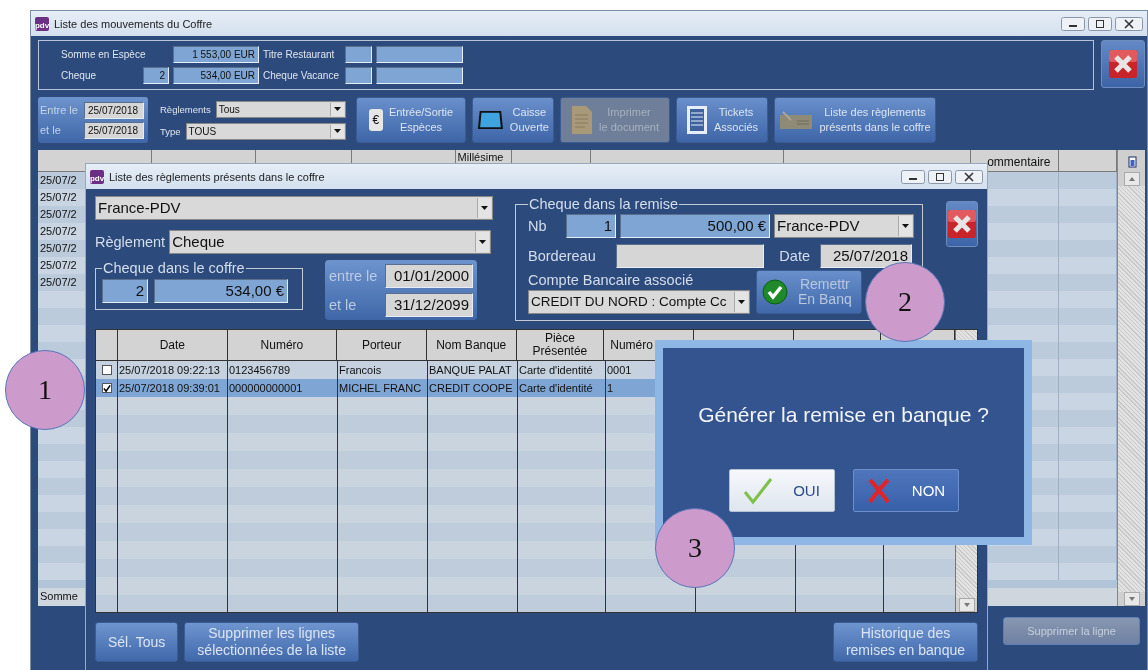  Describe the element at coordinates (170, 131) in the screenshot. I see `filter-label: Type` at that location.